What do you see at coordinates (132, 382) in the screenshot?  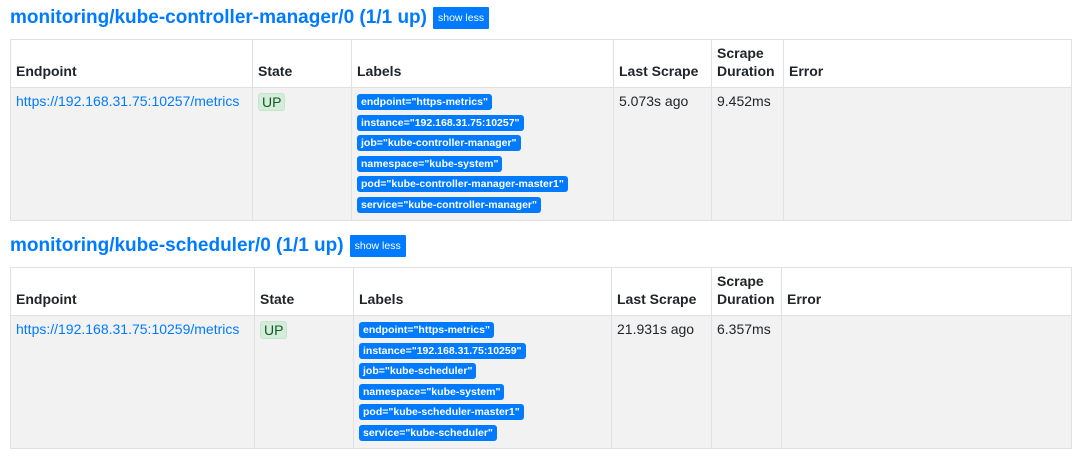 I see `endpoint-cell: https://192.168.31.75:10259/metrics` at bounding box center [132, 382].